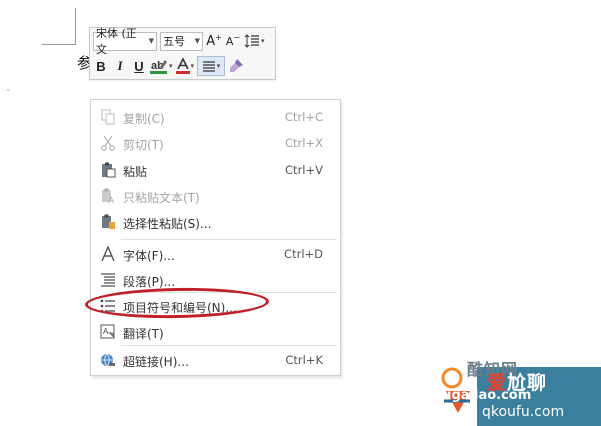 The image size is (601, 426). What do you see at coordinates (215, 170) in the screenshot?
I see `menu-item-paste: 粘贴 Ctrl+V` at bounding box center [215, 170].